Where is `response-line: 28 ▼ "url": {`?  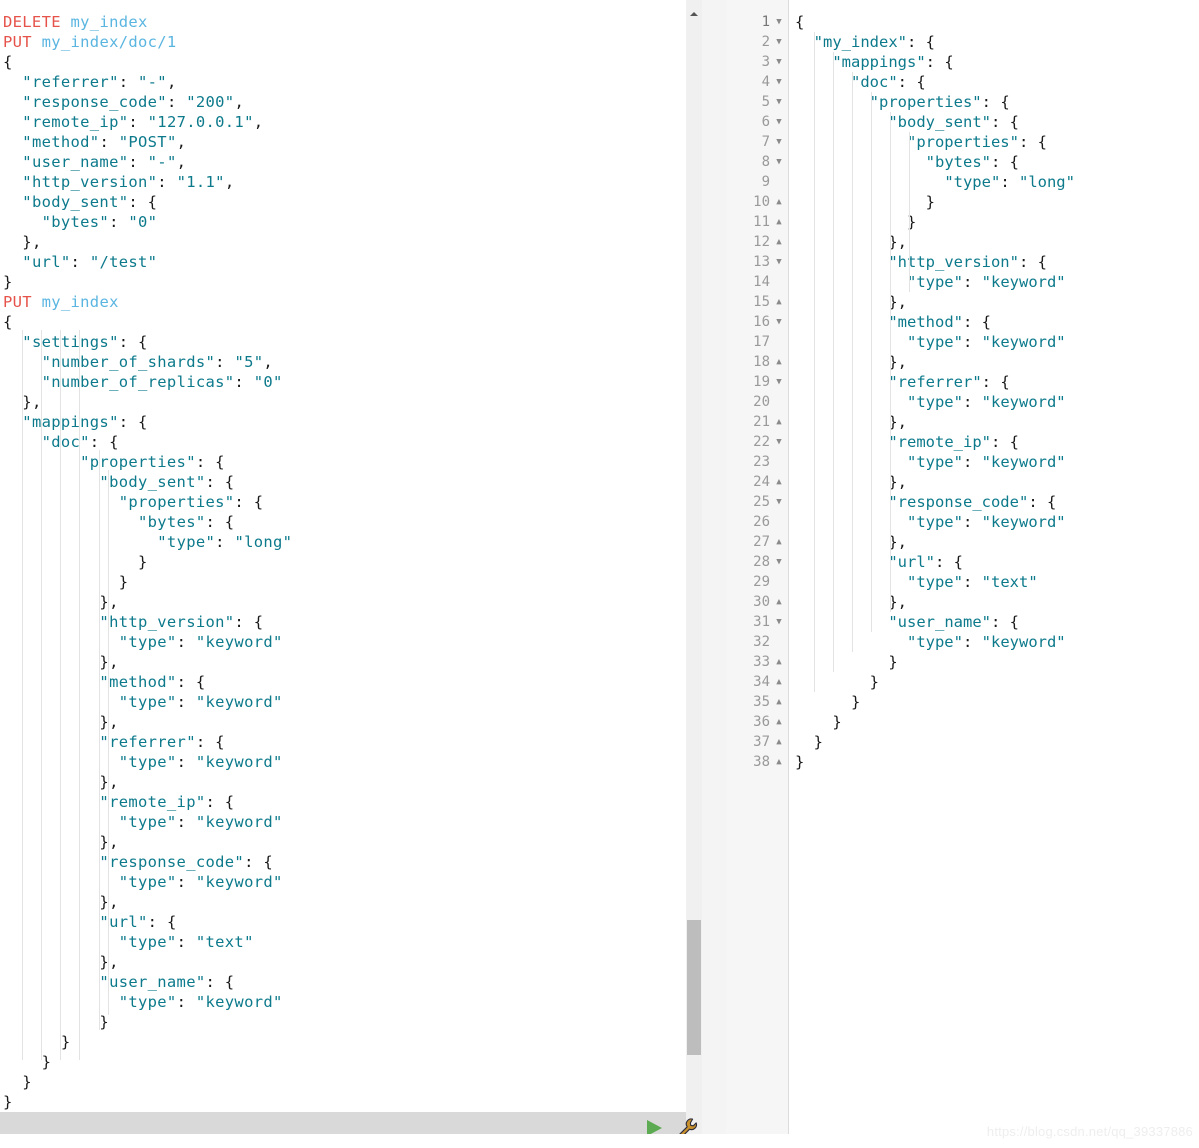
response-line: 28 ▼ "url": { is located at coordinates (962, 562).